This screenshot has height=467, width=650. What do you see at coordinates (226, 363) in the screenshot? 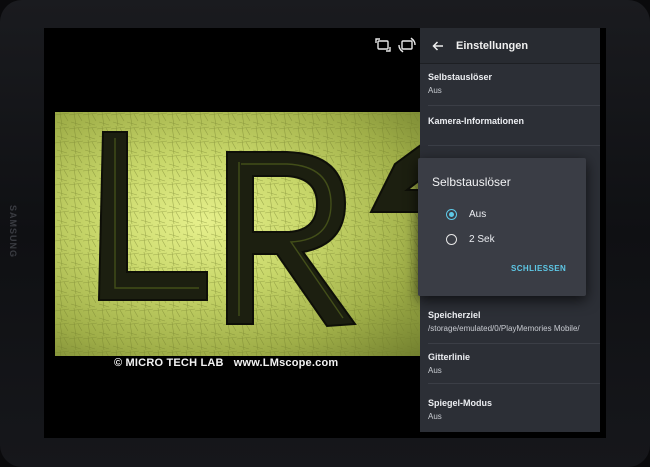
I see `copyright-caption: © MICRO TECH LAB www.LMscope.com` at bounding box center [226, 363].